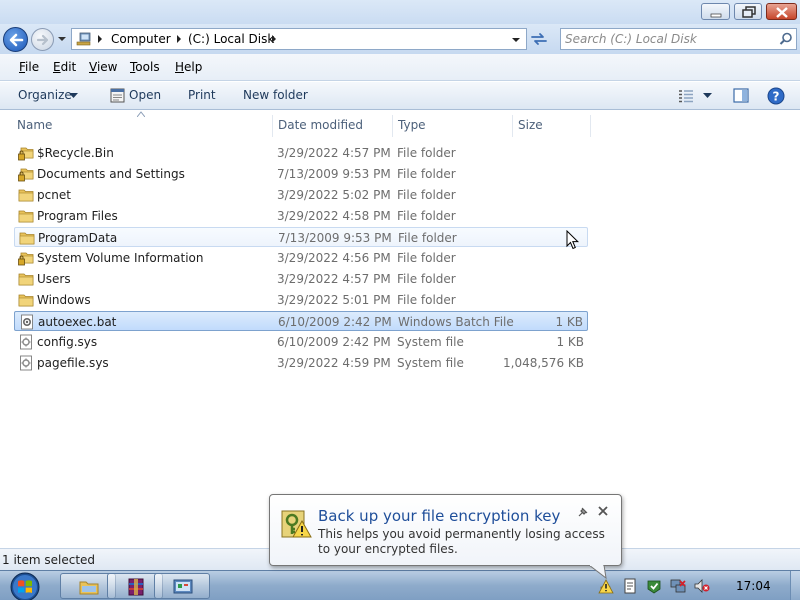 This screenshot has width=800, height=600. I want to click on balloon-tail, so click(597, 572).